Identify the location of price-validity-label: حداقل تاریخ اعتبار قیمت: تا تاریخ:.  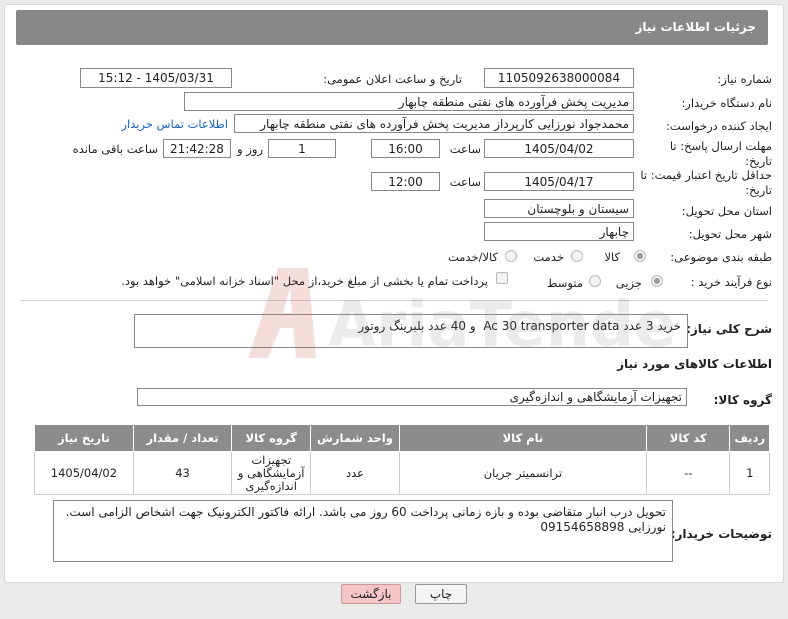
(706, 182).